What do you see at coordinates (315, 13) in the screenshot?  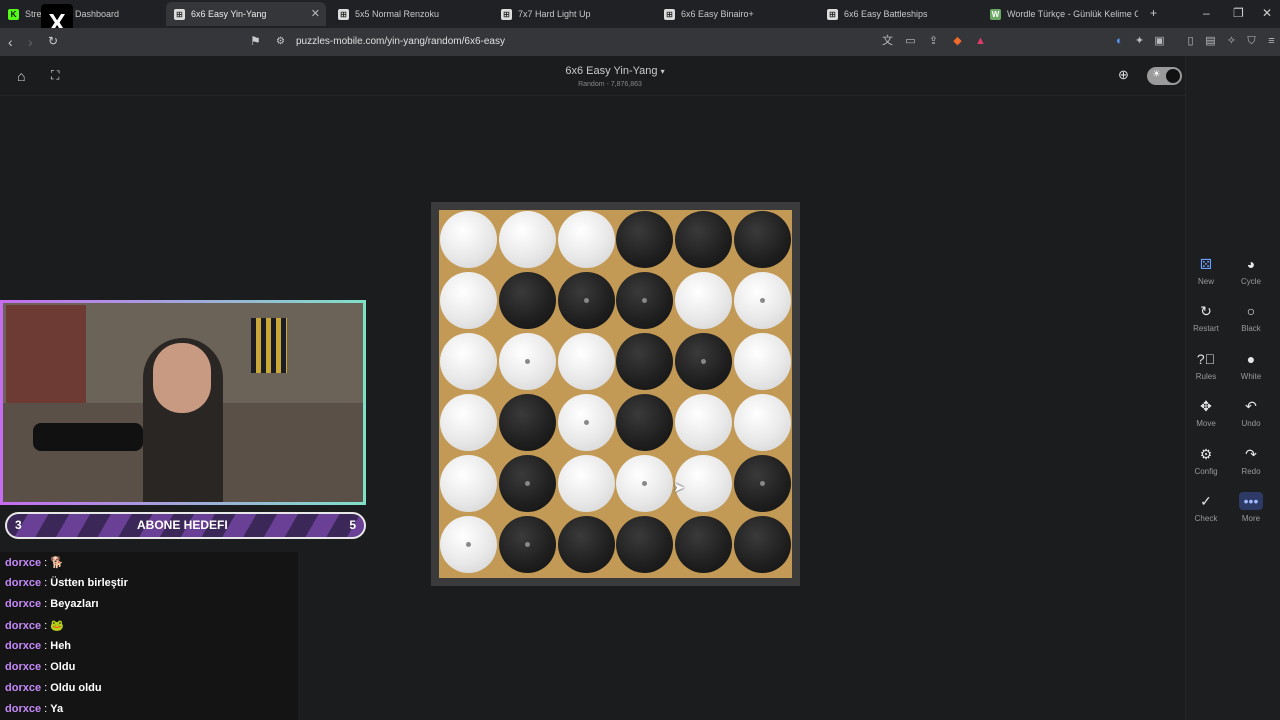 I see `close-icon: ✕` at bounding box center [315, 13].